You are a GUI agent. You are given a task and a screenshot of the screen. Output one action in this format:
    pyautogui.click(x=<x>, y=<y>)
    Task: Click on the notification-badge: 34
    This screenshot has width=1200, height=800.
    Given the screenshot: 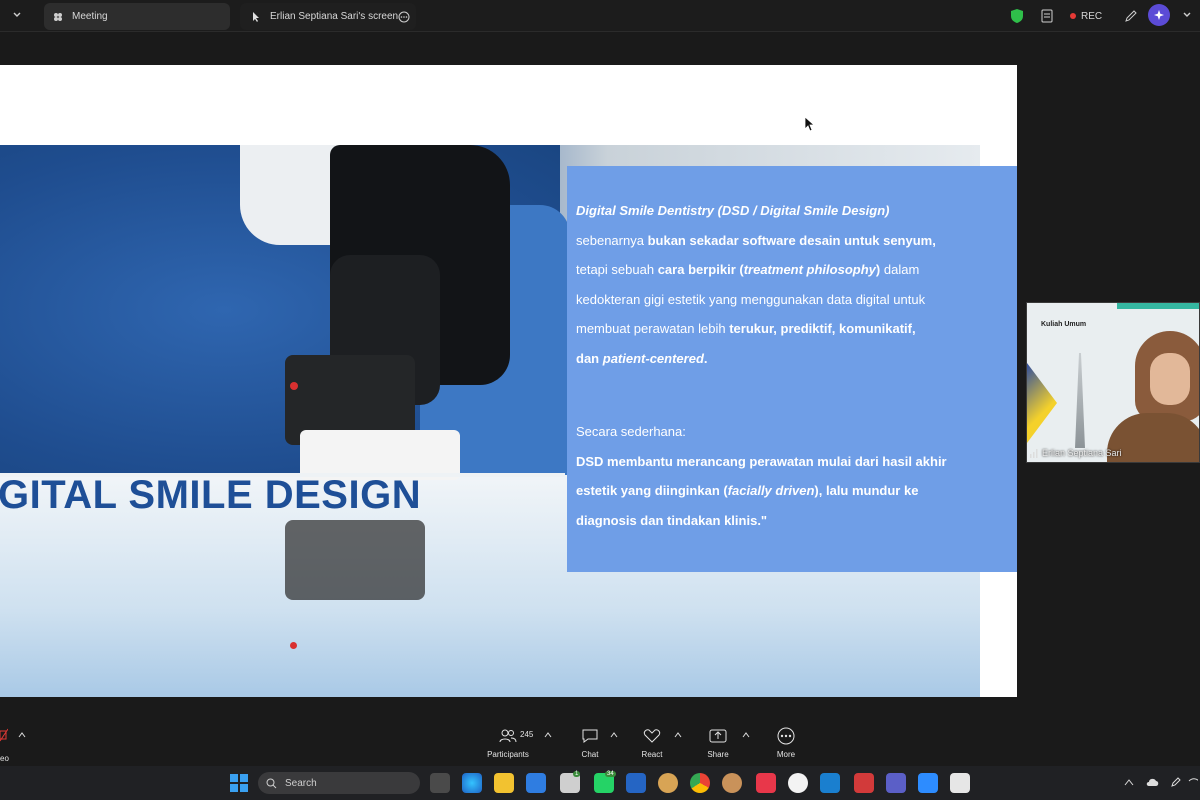 What is the action you would take?
    pyautogui.click(x=610, y=774)
    